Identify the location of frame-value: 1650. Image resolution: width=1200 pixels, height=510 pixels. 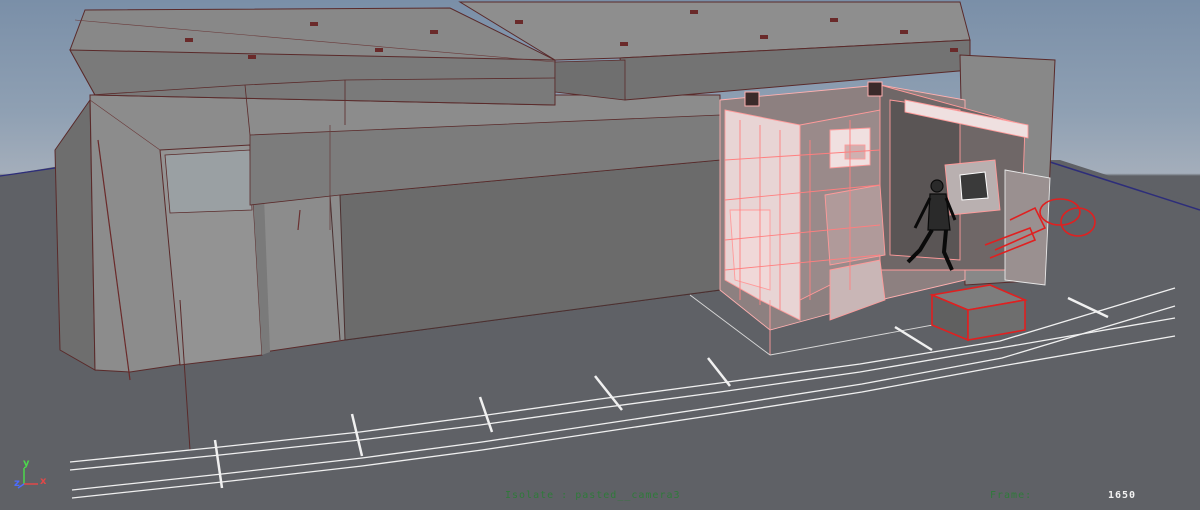
(1122, 495).